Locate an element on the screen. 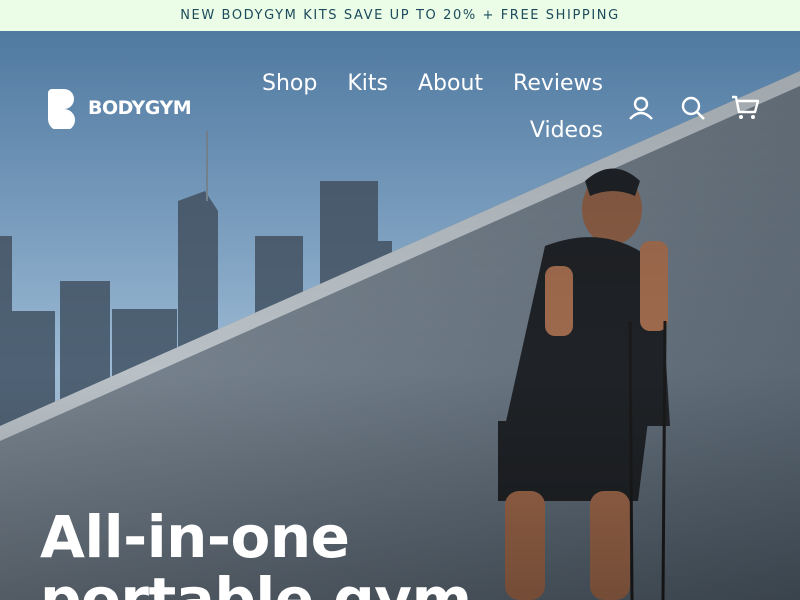 The image size is (800, 600). account-button is located at coordinates (641, 108).